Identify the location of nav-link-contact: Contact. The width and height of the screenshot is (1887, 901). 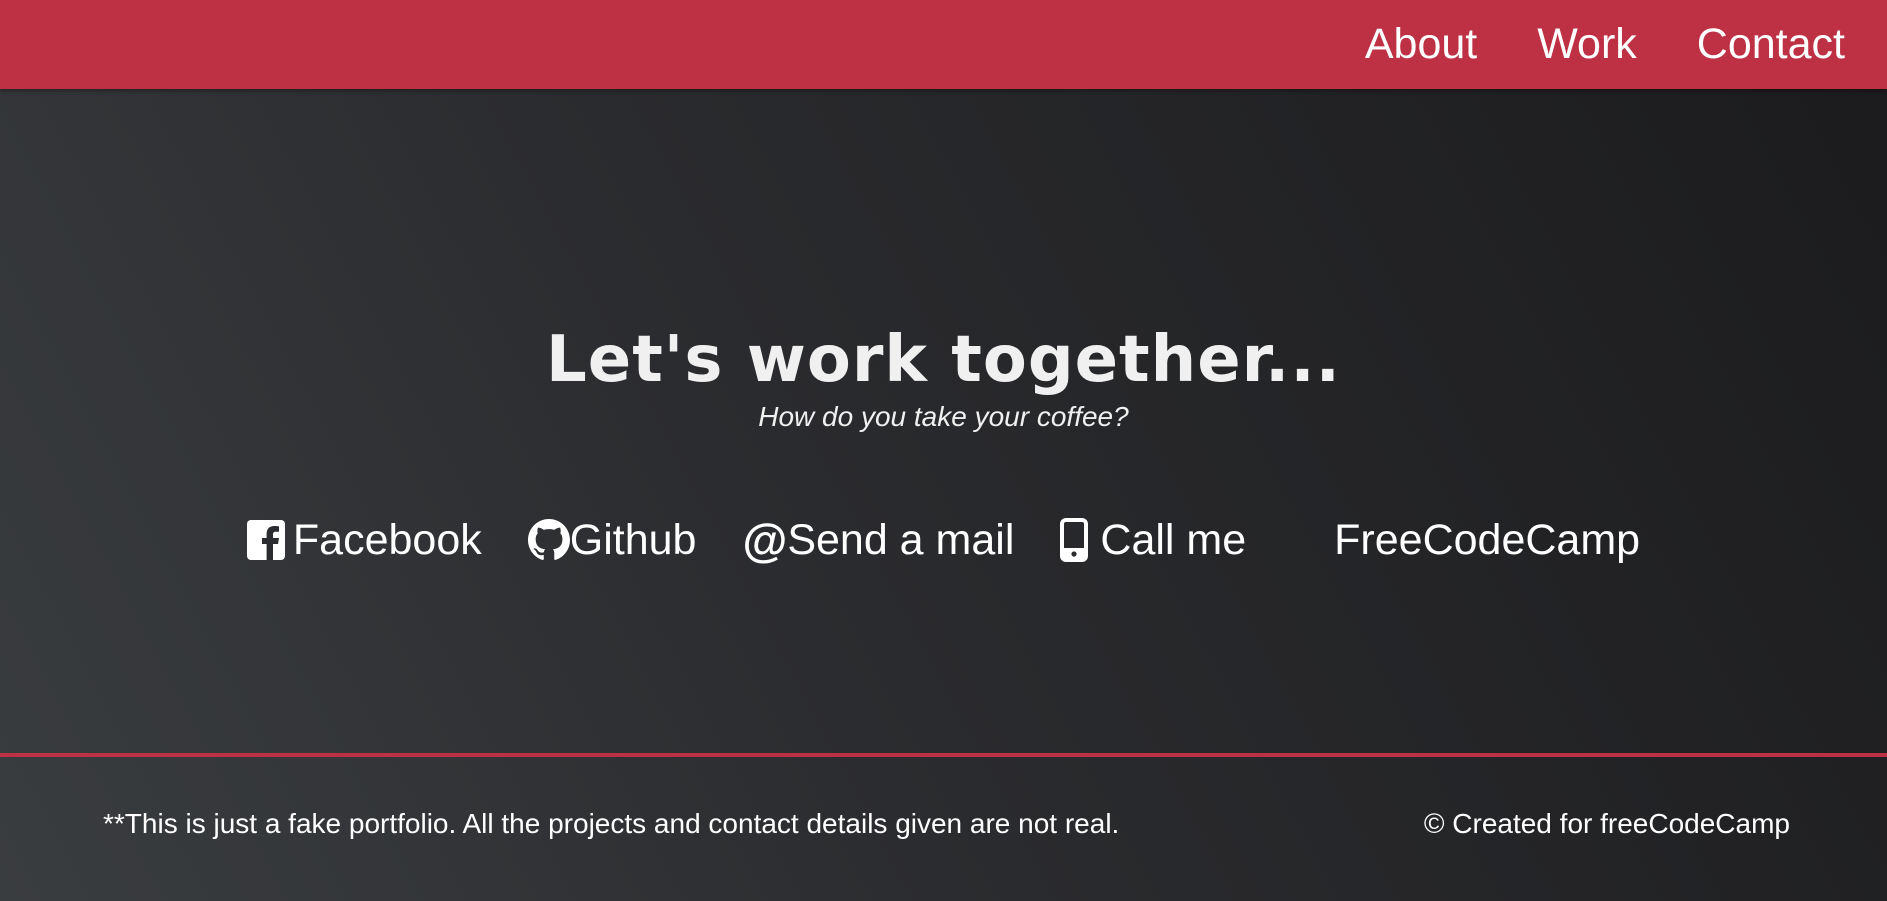
(1756, 44).